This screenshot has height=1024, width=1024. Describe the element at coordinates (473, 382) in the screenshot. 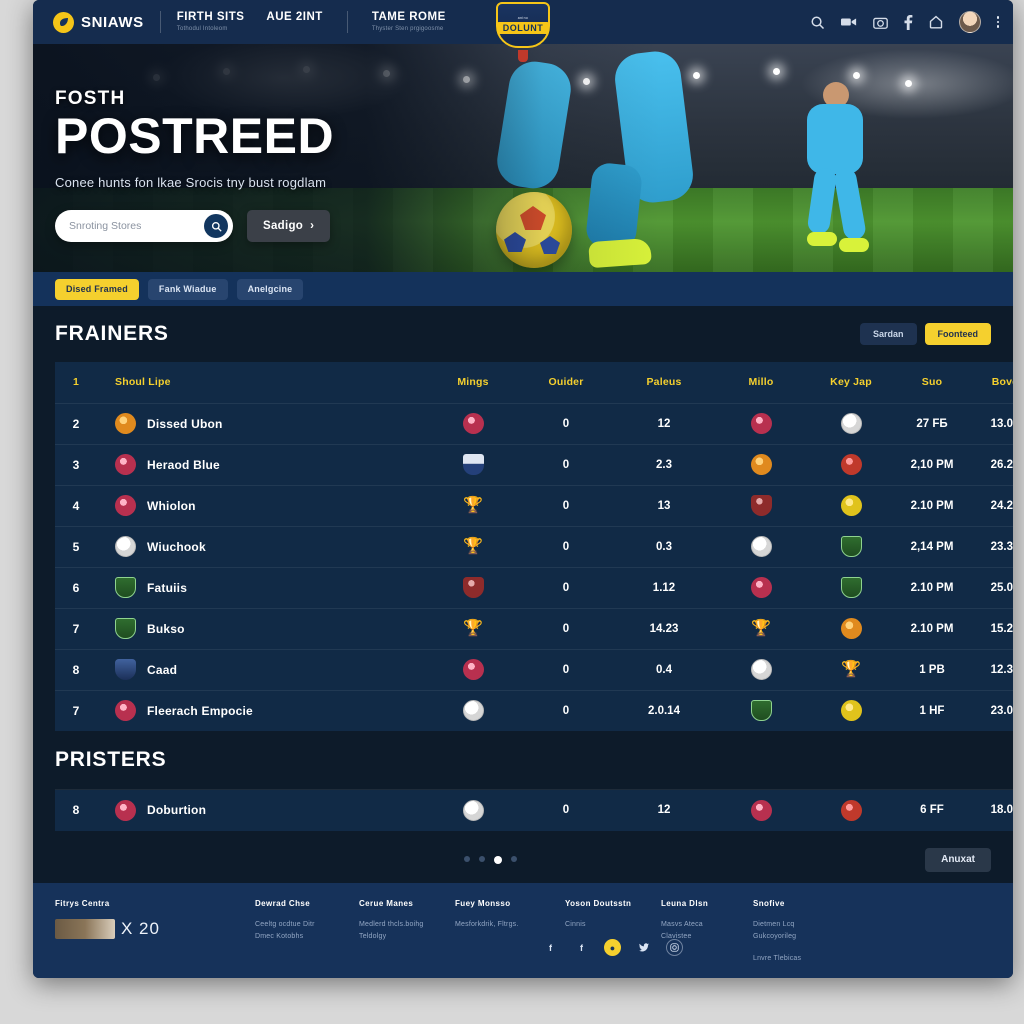

I see `col-mings: Mings` at that location.